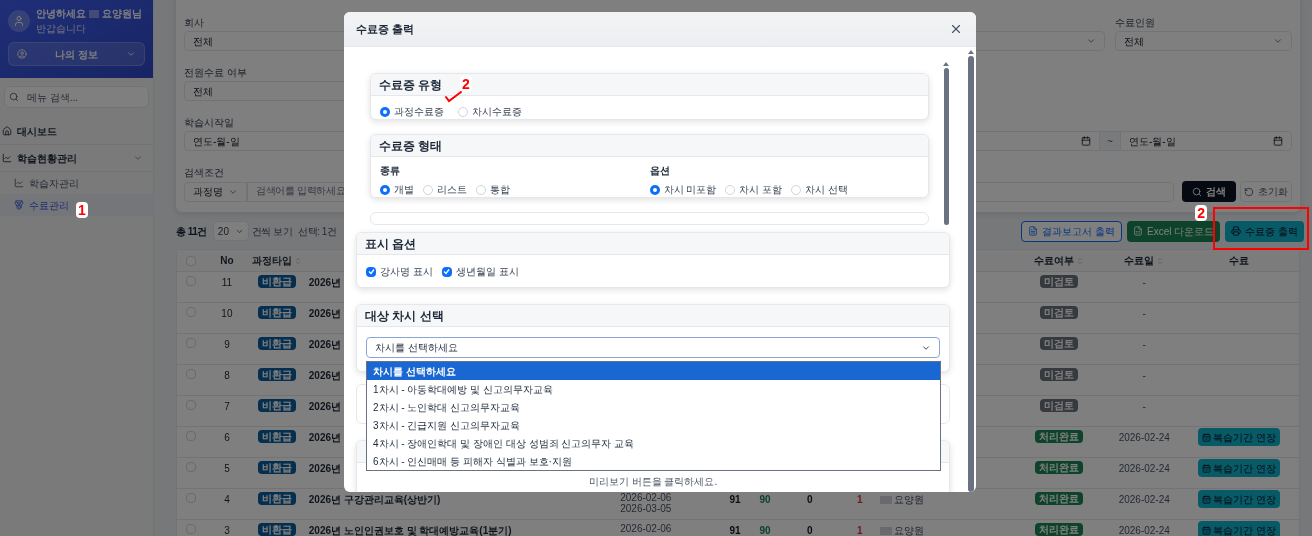  Describe the element at coordinates (227, 437) in the screenshot. I see `row-number: 6` at that location.